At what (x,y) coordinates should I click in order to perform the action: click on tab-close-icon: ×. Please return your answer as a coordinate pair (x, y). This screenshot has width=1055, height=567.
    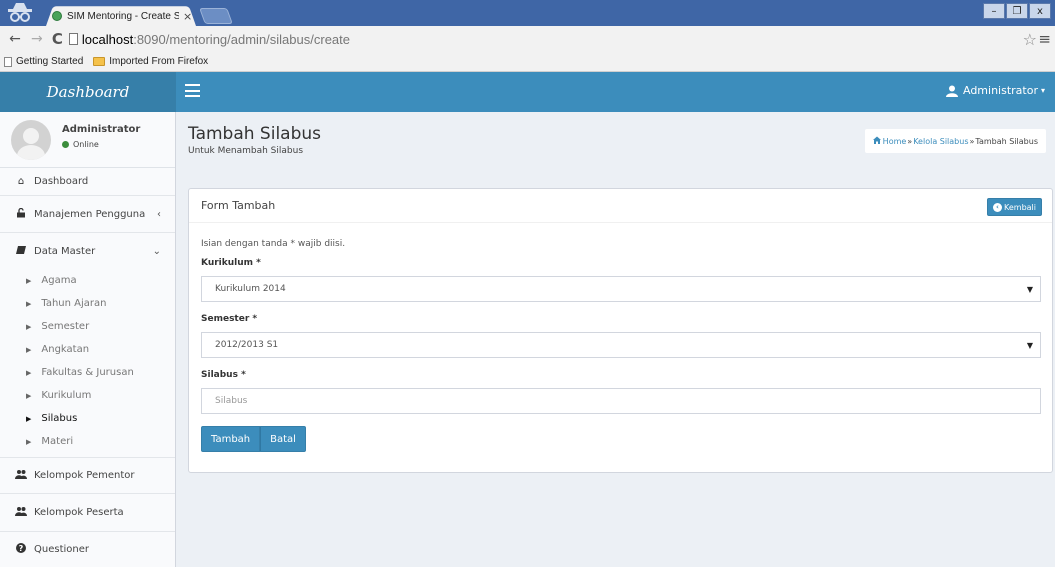
    Looking at the image, I should click on (187, 16).